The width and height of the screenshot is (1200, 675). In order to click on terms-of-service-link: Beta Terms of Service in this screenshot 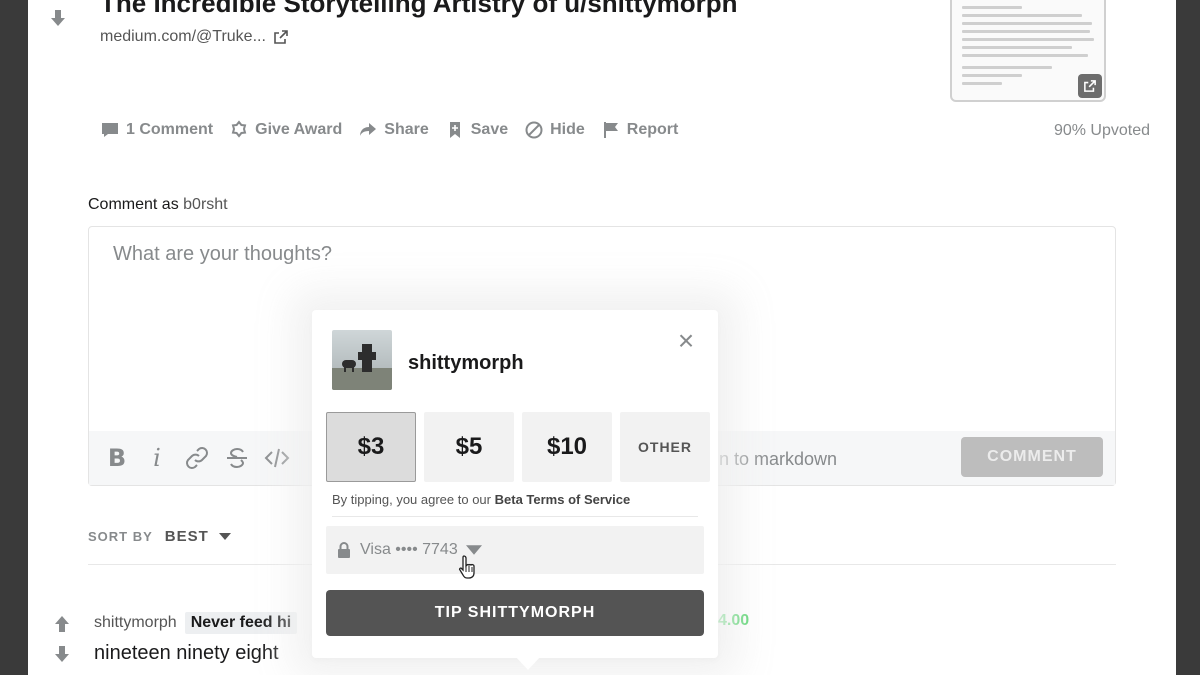, I will do `click(563, 499)`.